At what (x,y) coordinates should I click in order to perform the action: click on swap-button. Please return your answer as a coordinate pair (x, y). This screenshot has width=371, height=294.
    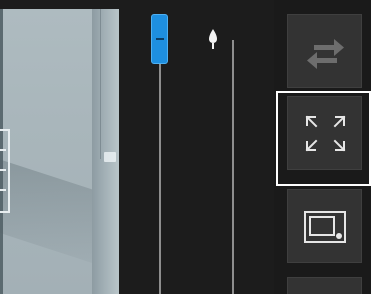
    Looking at the image, I should click on (324, 51).